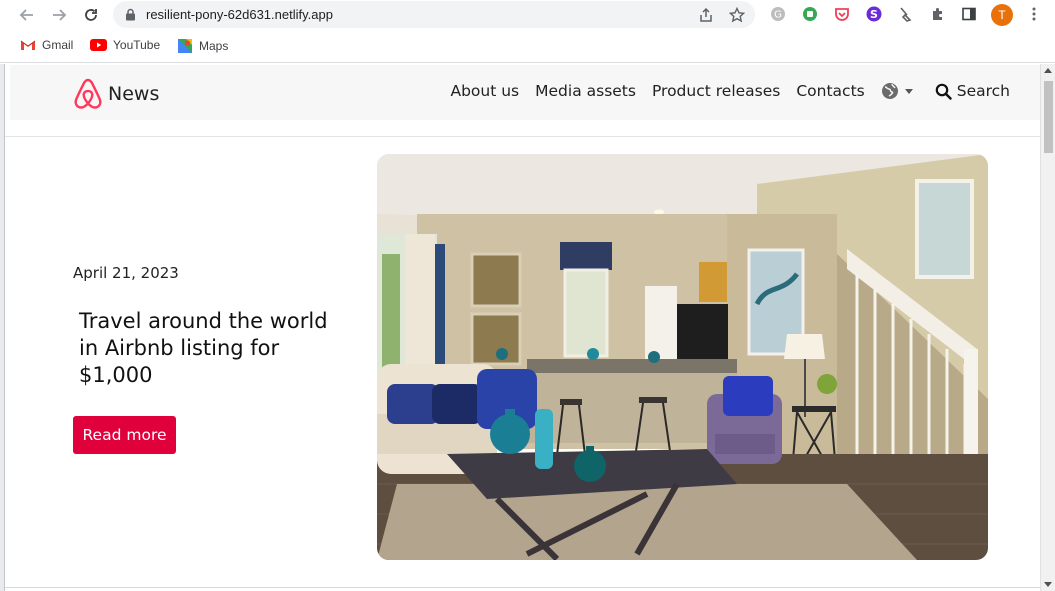 This screenshot has height=591, width=1055. Describe the element at coordinates (1034, 14) in the screenshot. I see `kebab-menu-icon` at that location.